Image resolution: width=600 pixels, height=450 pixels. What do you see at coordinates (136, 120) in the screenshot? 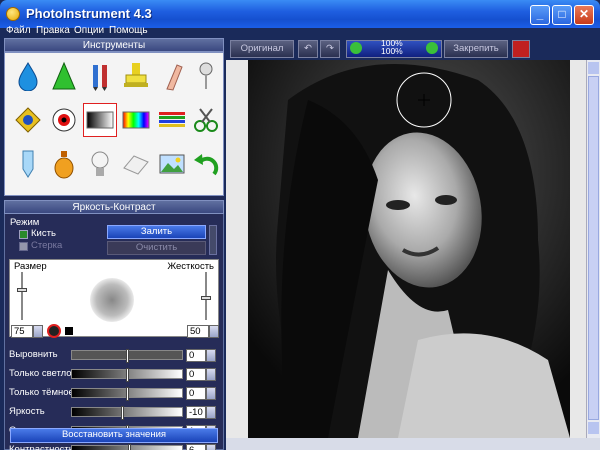
I see `color-rainbow-icon` at bounding box center [136, 120].